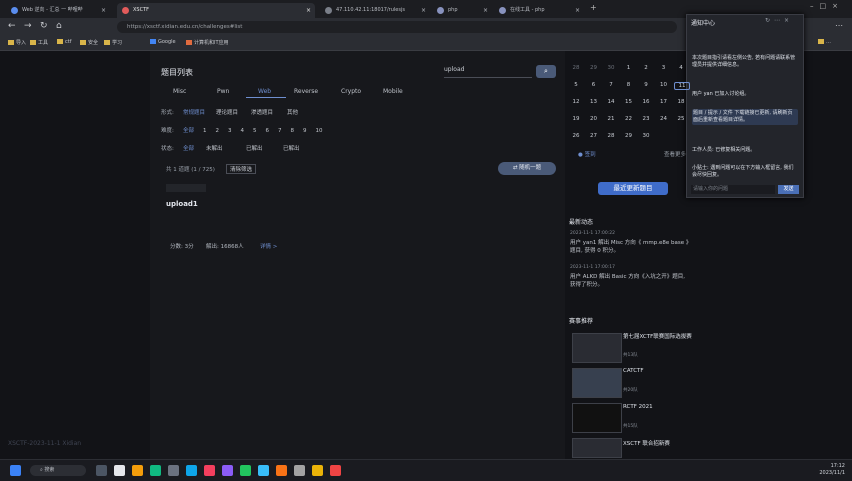 The height and width of the screenshot is (481, 852). Describe the element at coordinates (223, 91) in the screenshot. I see `tab-pwn: Pwn` at that location.